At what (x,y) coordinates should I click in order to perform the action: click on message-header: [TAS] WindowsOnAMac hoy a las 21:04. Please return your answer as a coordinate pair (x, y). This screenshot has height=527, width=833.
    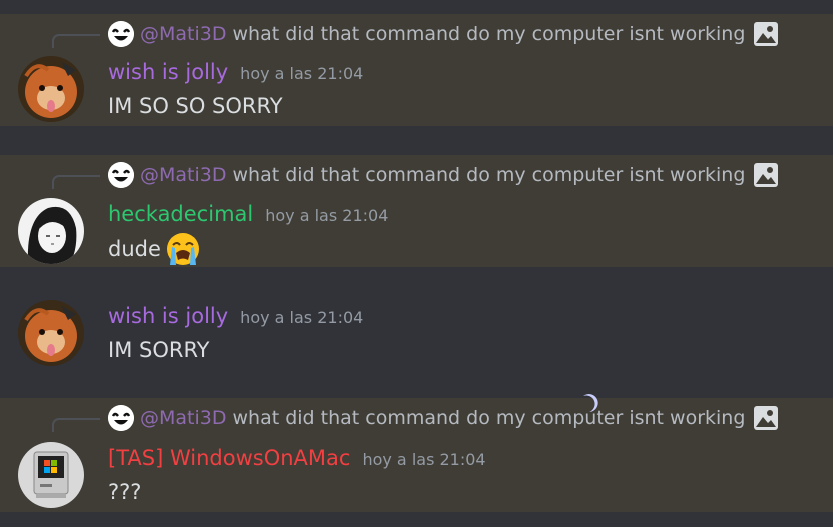
    Looking at the image, I should click on (297, 458).